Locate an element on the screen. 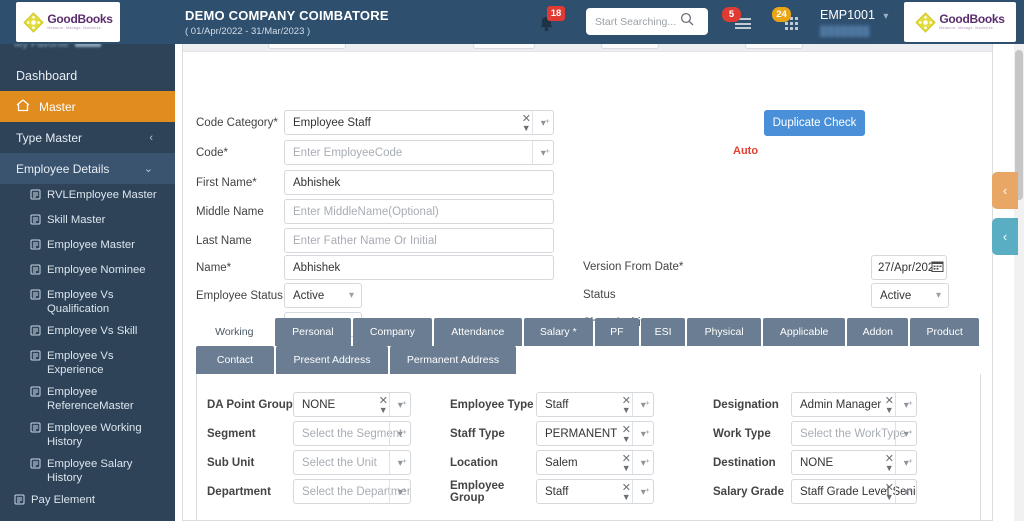 This screenshot has width=1024, height=521. location-input: Salem ✕ ▼ ▾⁺ is located at coordinates (595, 462).